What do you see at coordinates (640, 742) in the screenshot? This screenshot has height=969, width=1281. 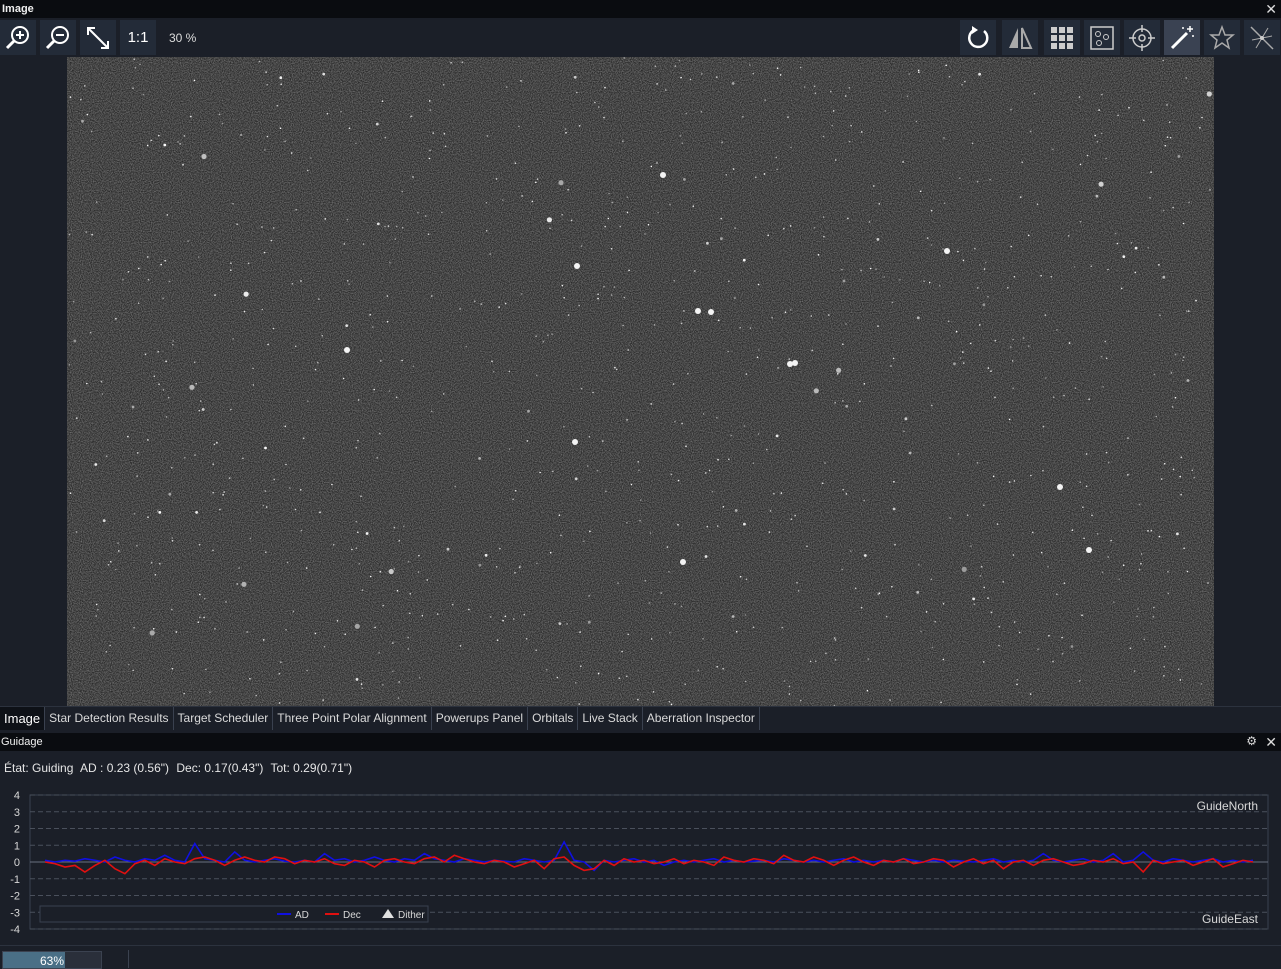 I see `guiding-panel-titlebar: Guidage ⚙ ✕` at bounding box center [640, 742].